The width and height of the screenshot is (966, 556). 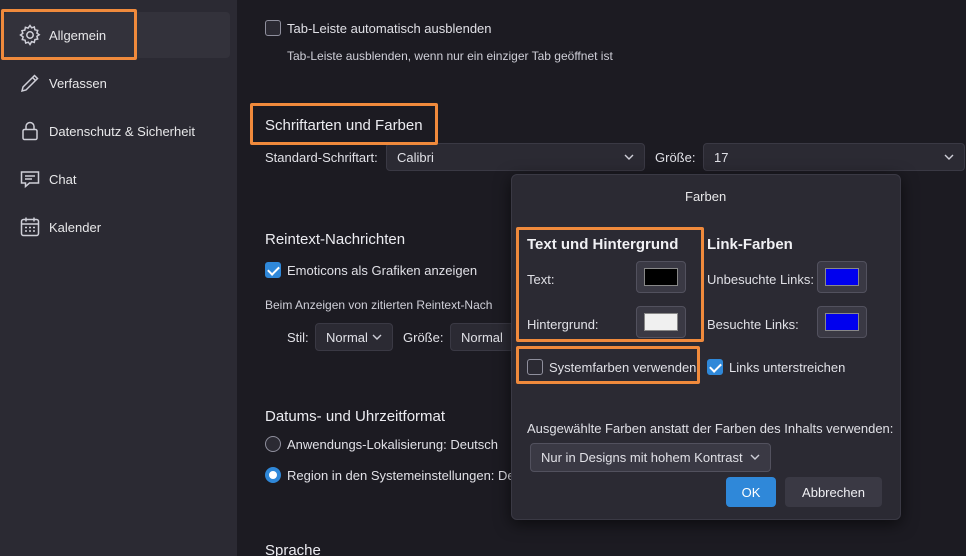 I want to click on quoted-style-select: Normal, so click(x=354, y=337).